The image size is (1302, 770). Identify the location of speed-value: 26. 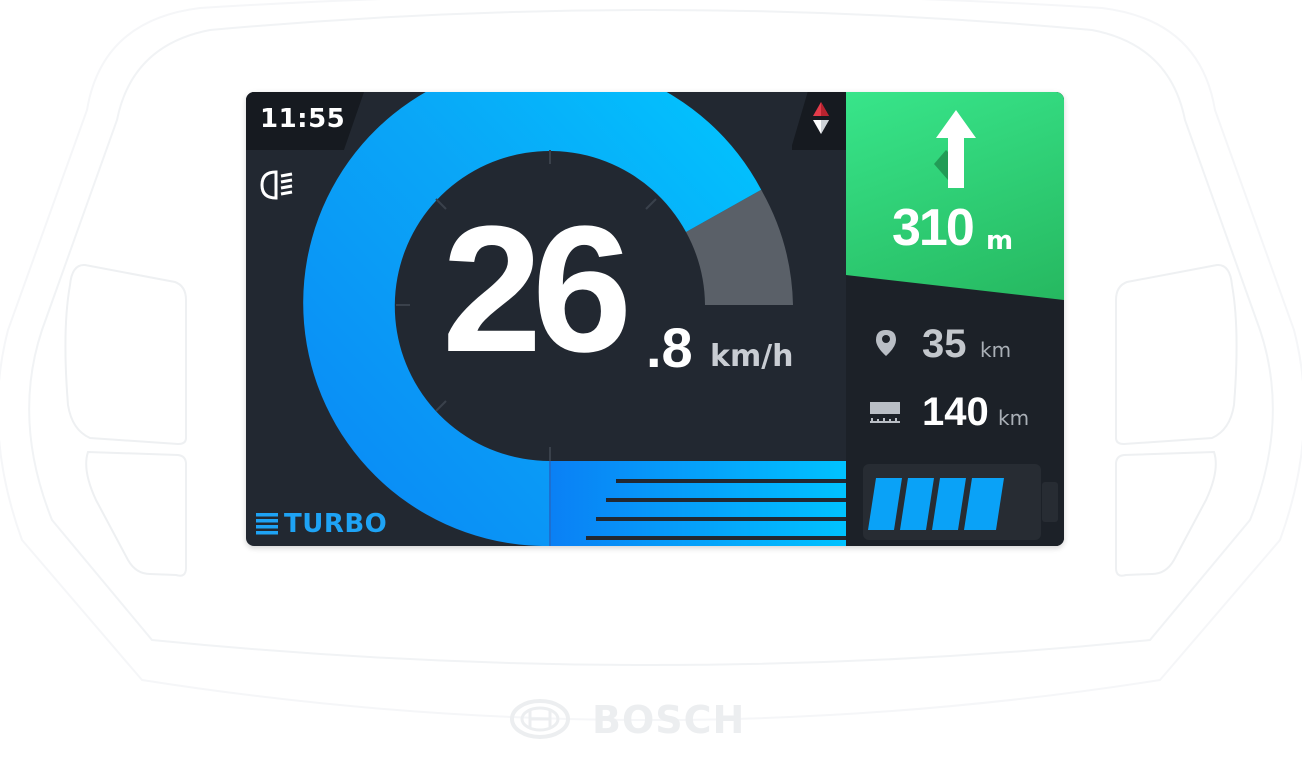
(537, 289).